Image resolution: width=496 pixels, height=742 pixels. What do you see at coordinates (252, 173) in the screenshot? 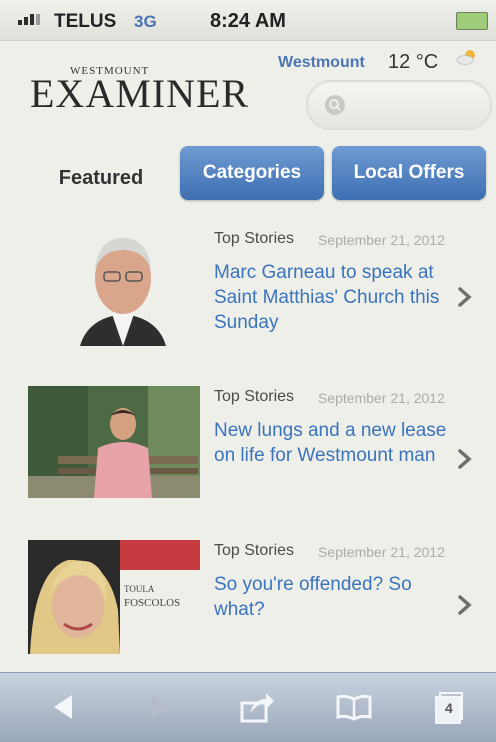
I see `tab-categories: Categories` at bounding box center [252, 173].